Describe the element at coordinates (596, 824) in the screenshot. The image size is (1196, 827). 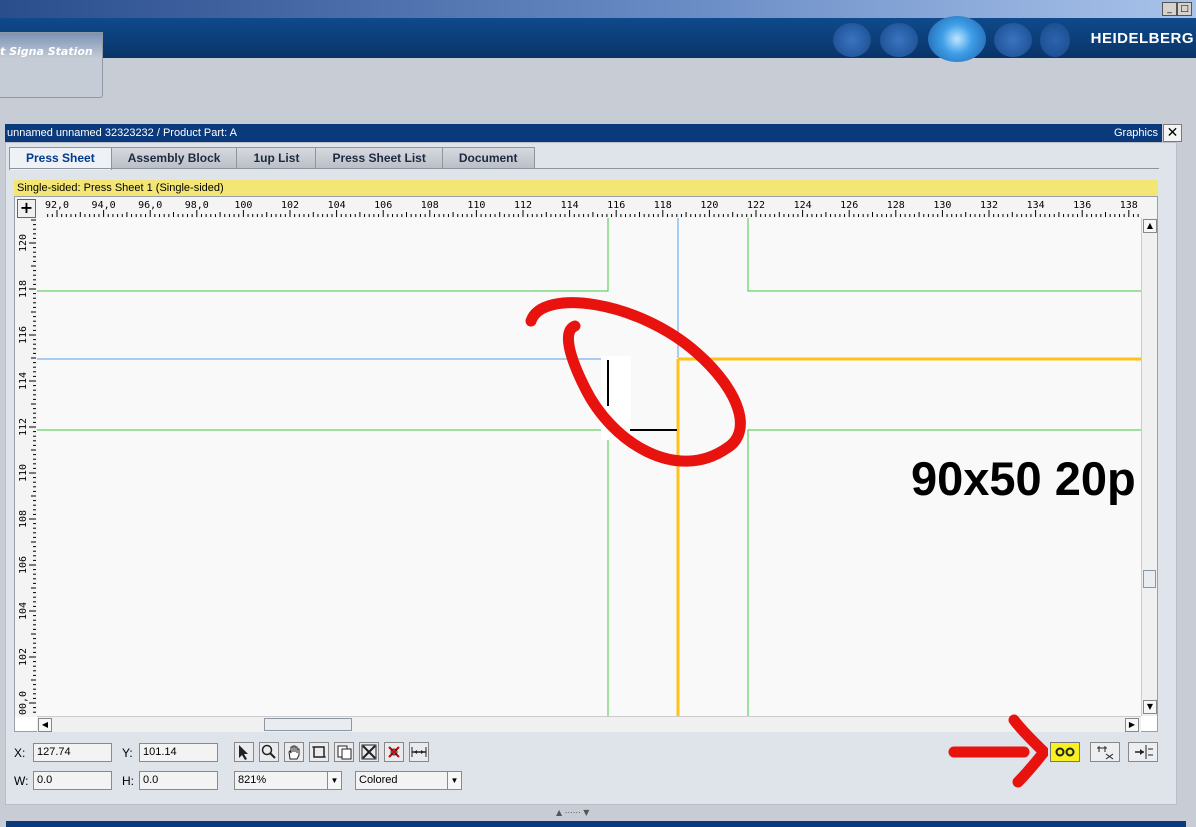
I see `next-panel-strip` at that location.